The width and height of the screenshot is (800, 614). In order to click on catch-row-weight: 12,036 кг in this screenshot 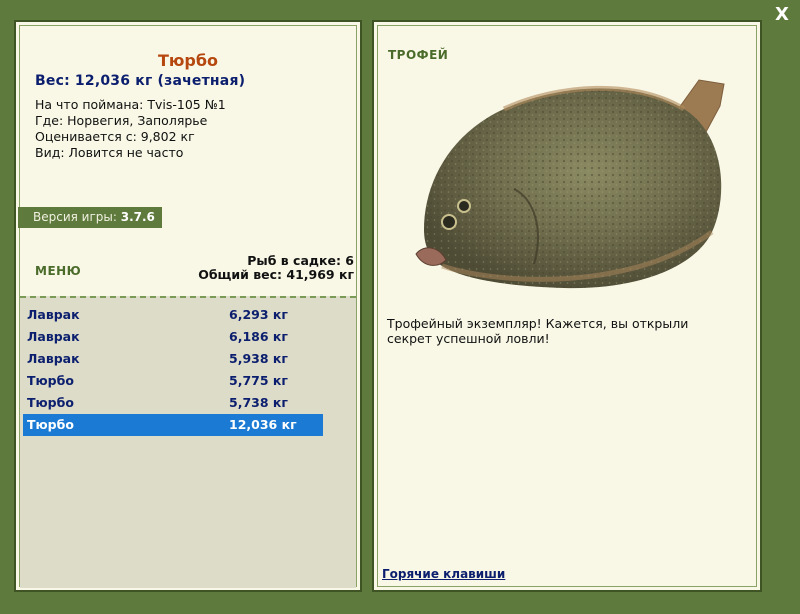, I will do `click(263, 424)`.